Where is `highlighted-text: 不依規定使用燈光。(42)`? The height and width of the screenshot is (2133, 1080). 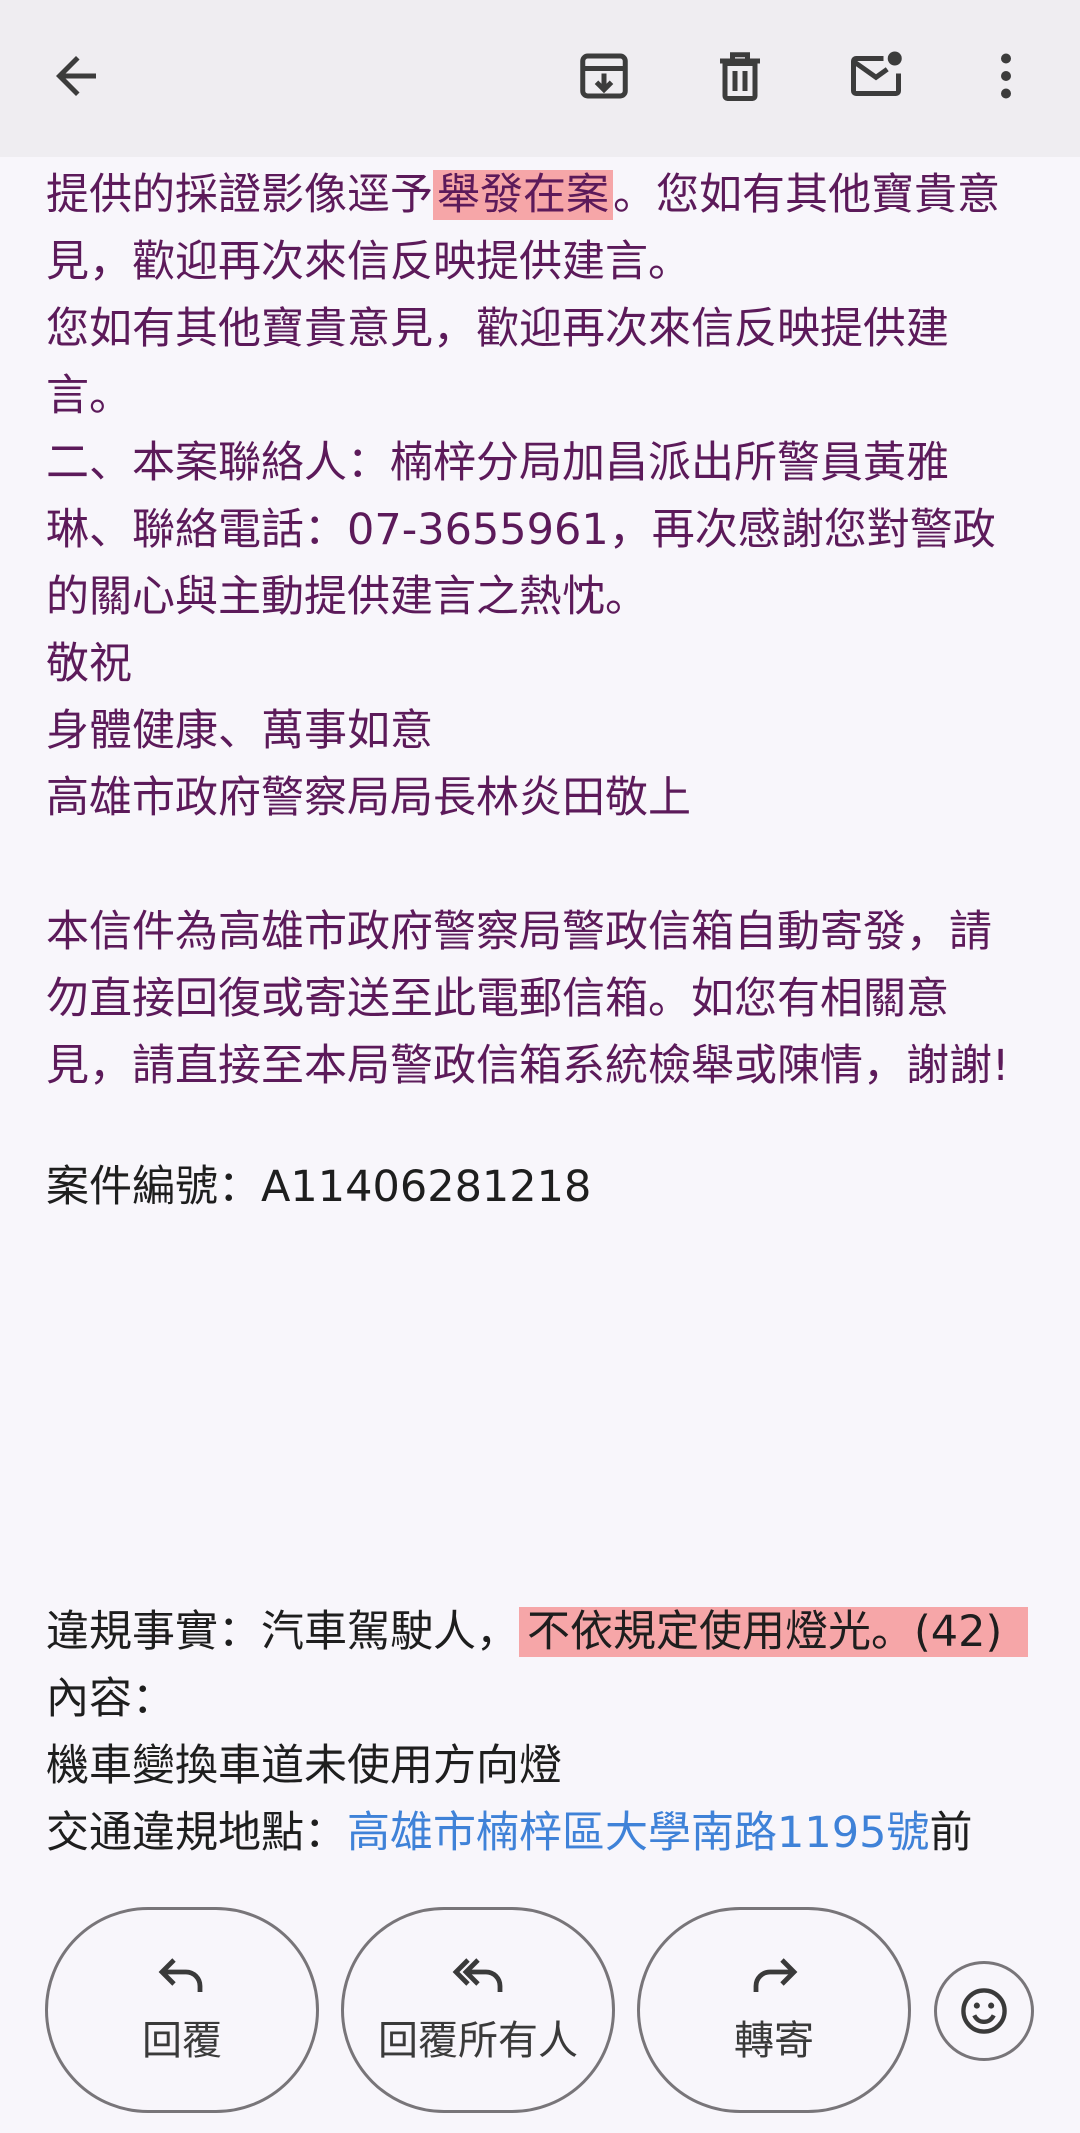
highlighted-text: 不依規定使用燈光。(42) is located at coordinates (774, 1632).